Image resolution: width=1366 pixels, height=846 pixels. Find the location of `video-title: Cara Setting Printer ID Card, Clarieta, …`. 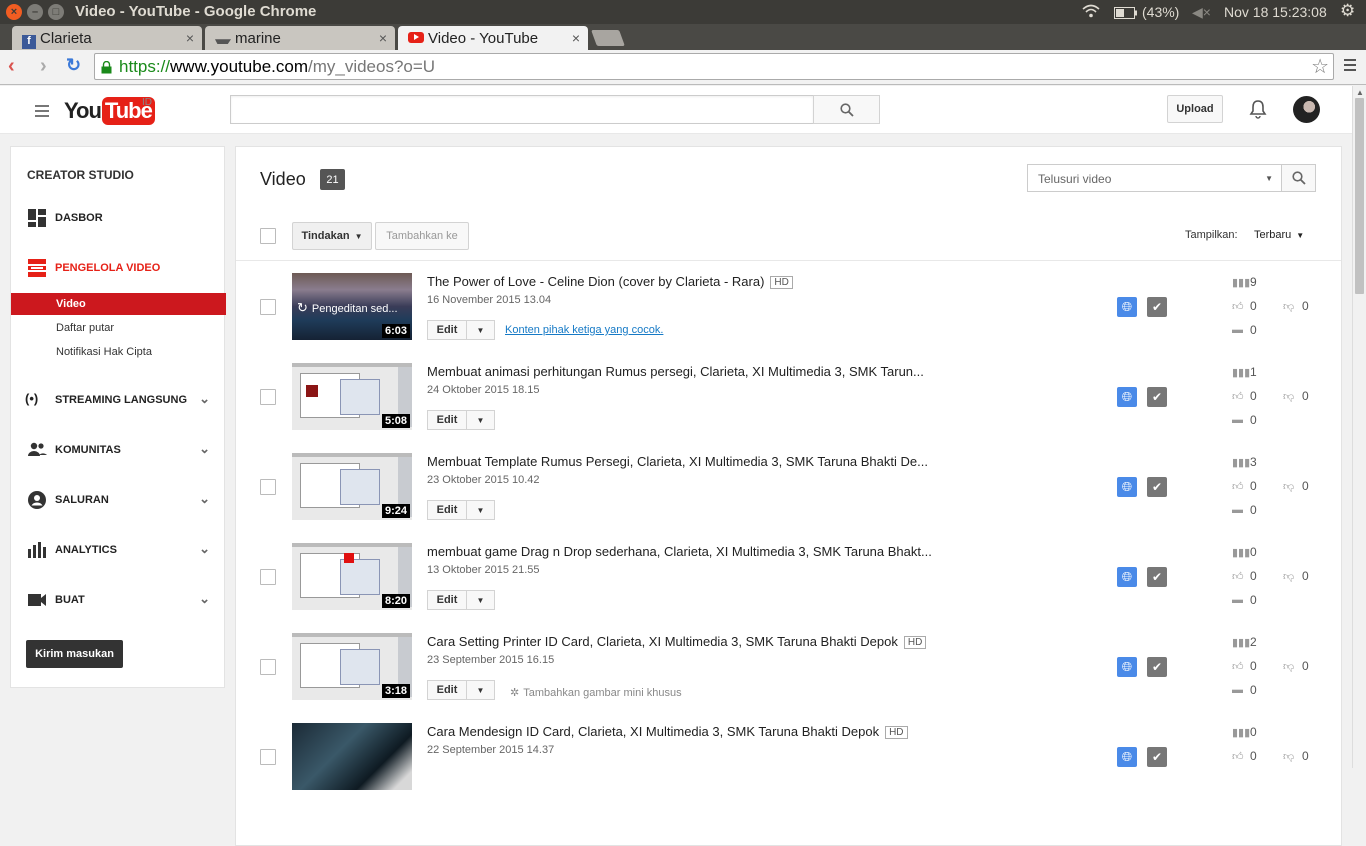

video-title: Cara Setting Printer ID Card, Clarieta, … is located at coordinates (677, 641).